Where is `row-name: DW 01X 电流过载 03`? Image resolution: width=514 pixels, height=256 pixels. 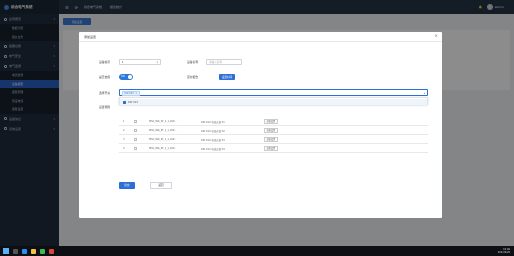
row-name: DW 01X 电流过载 03 is located at coordinates (213, 140).